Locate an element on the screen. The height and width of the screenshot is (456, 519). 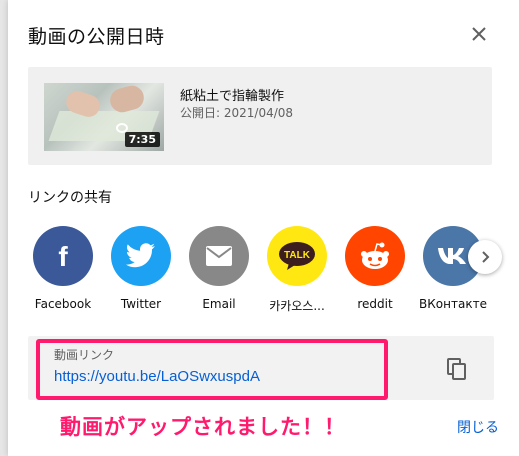
copy-icon is located at coordinates (456, 369).